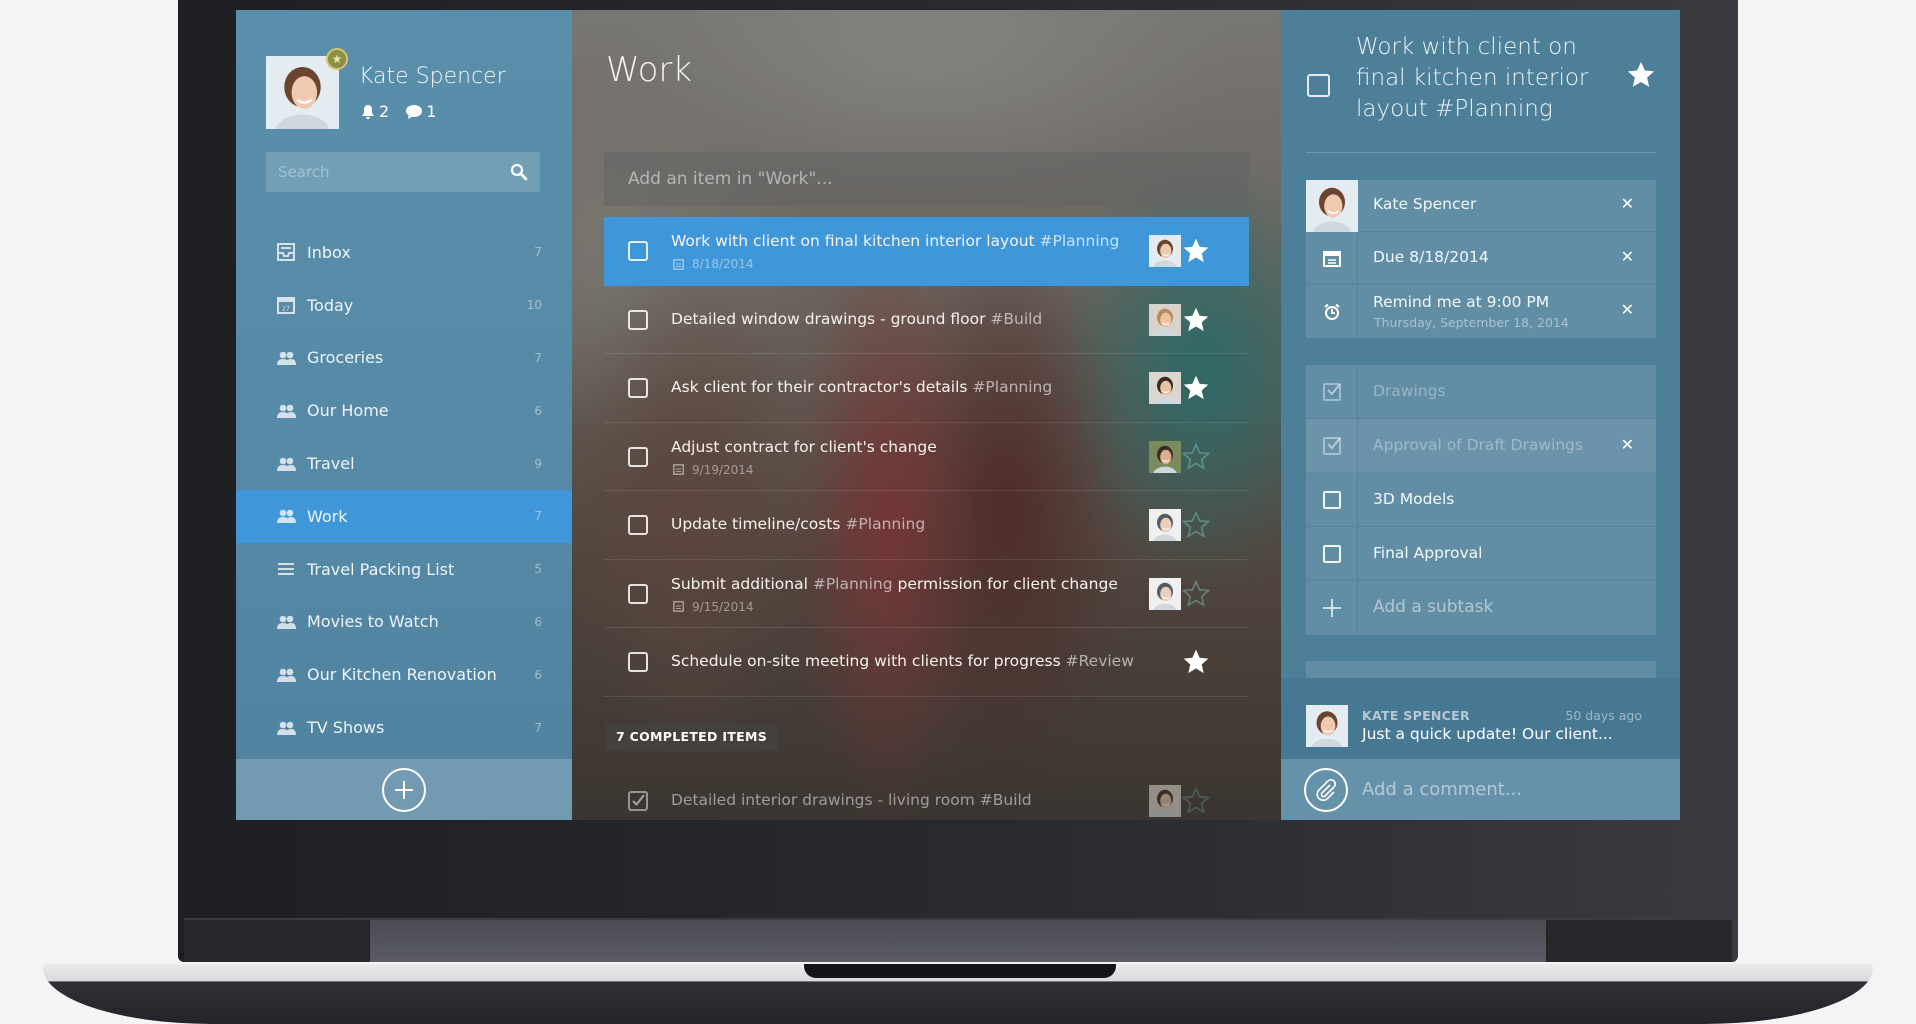 This screenshot has width=1916, height=1024. Describe the element at coordinates (330, 305) in the screenshot. I see `sidebar-item-label: Today` at that location.